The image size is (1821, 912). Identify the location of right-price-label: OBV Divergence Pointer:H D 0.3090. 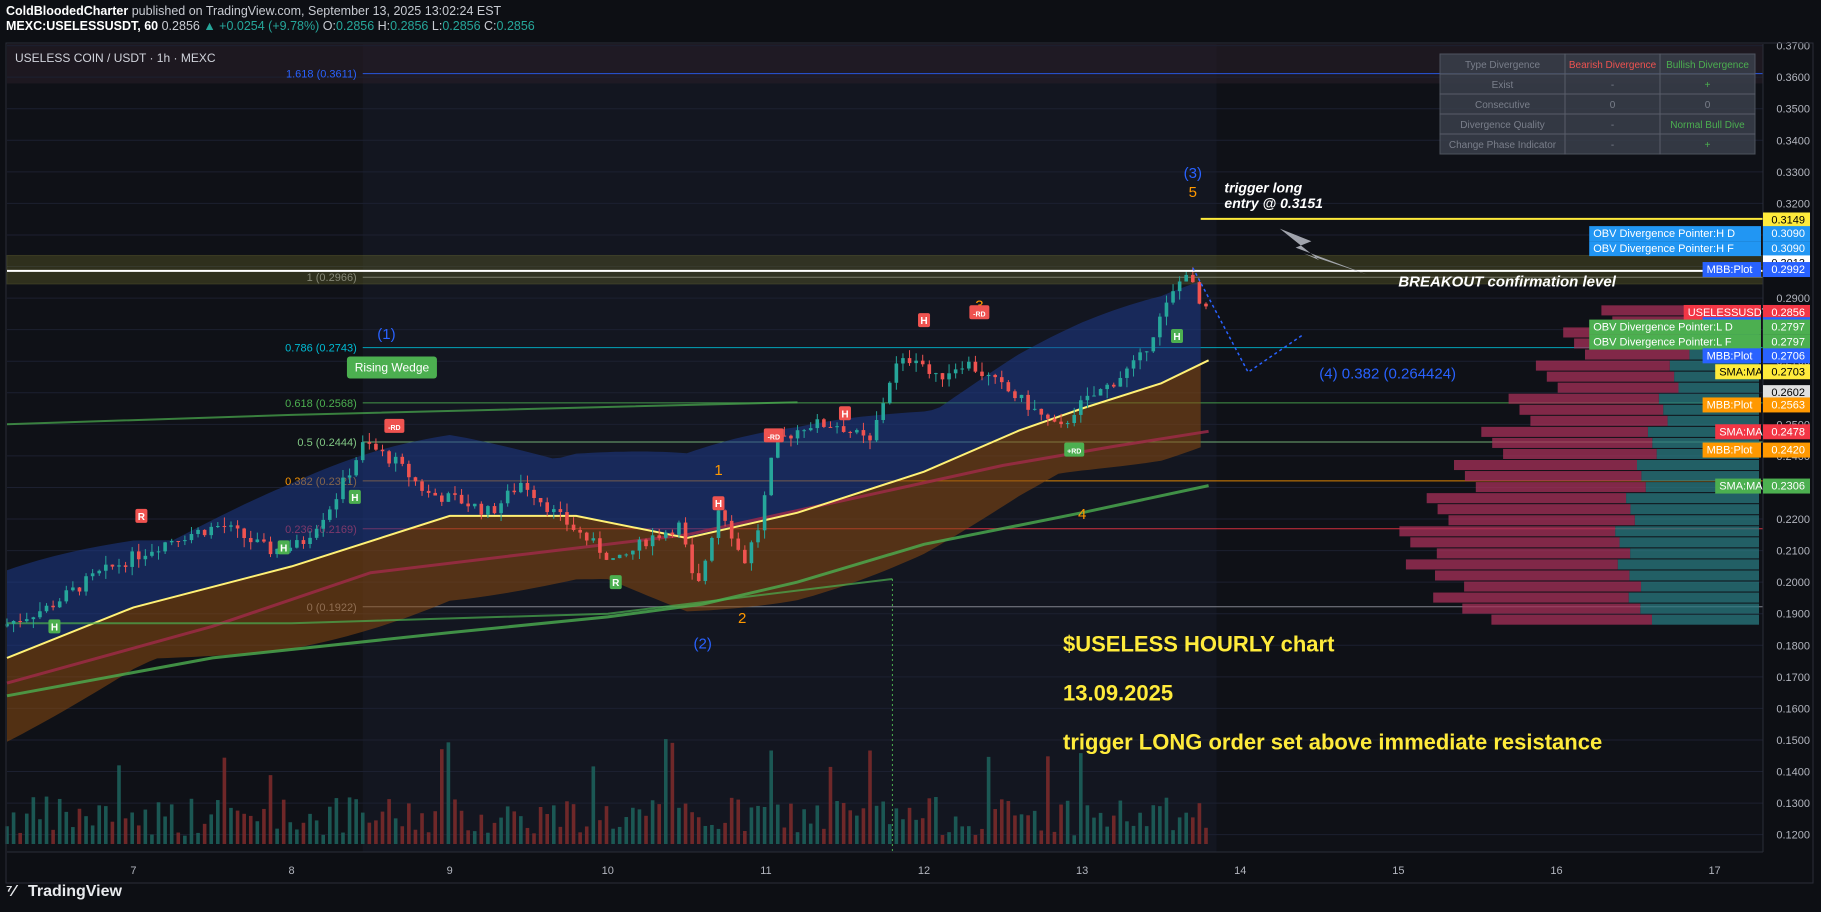
(1699, 234).